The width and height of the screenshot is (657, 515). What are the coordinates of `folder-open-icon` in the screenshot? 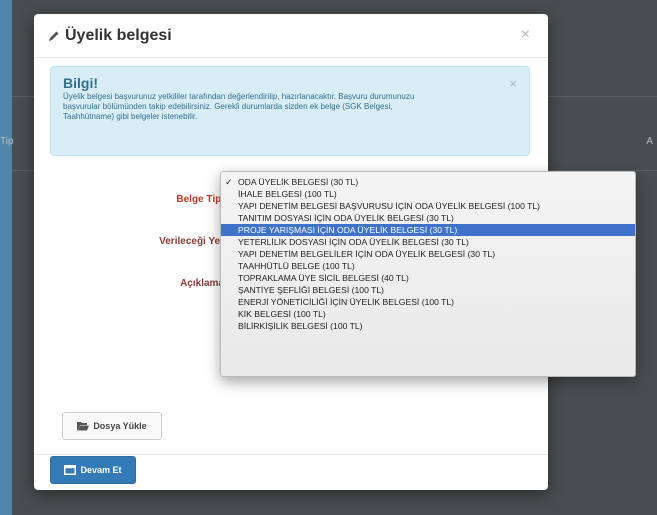 It's located at (83, 426).